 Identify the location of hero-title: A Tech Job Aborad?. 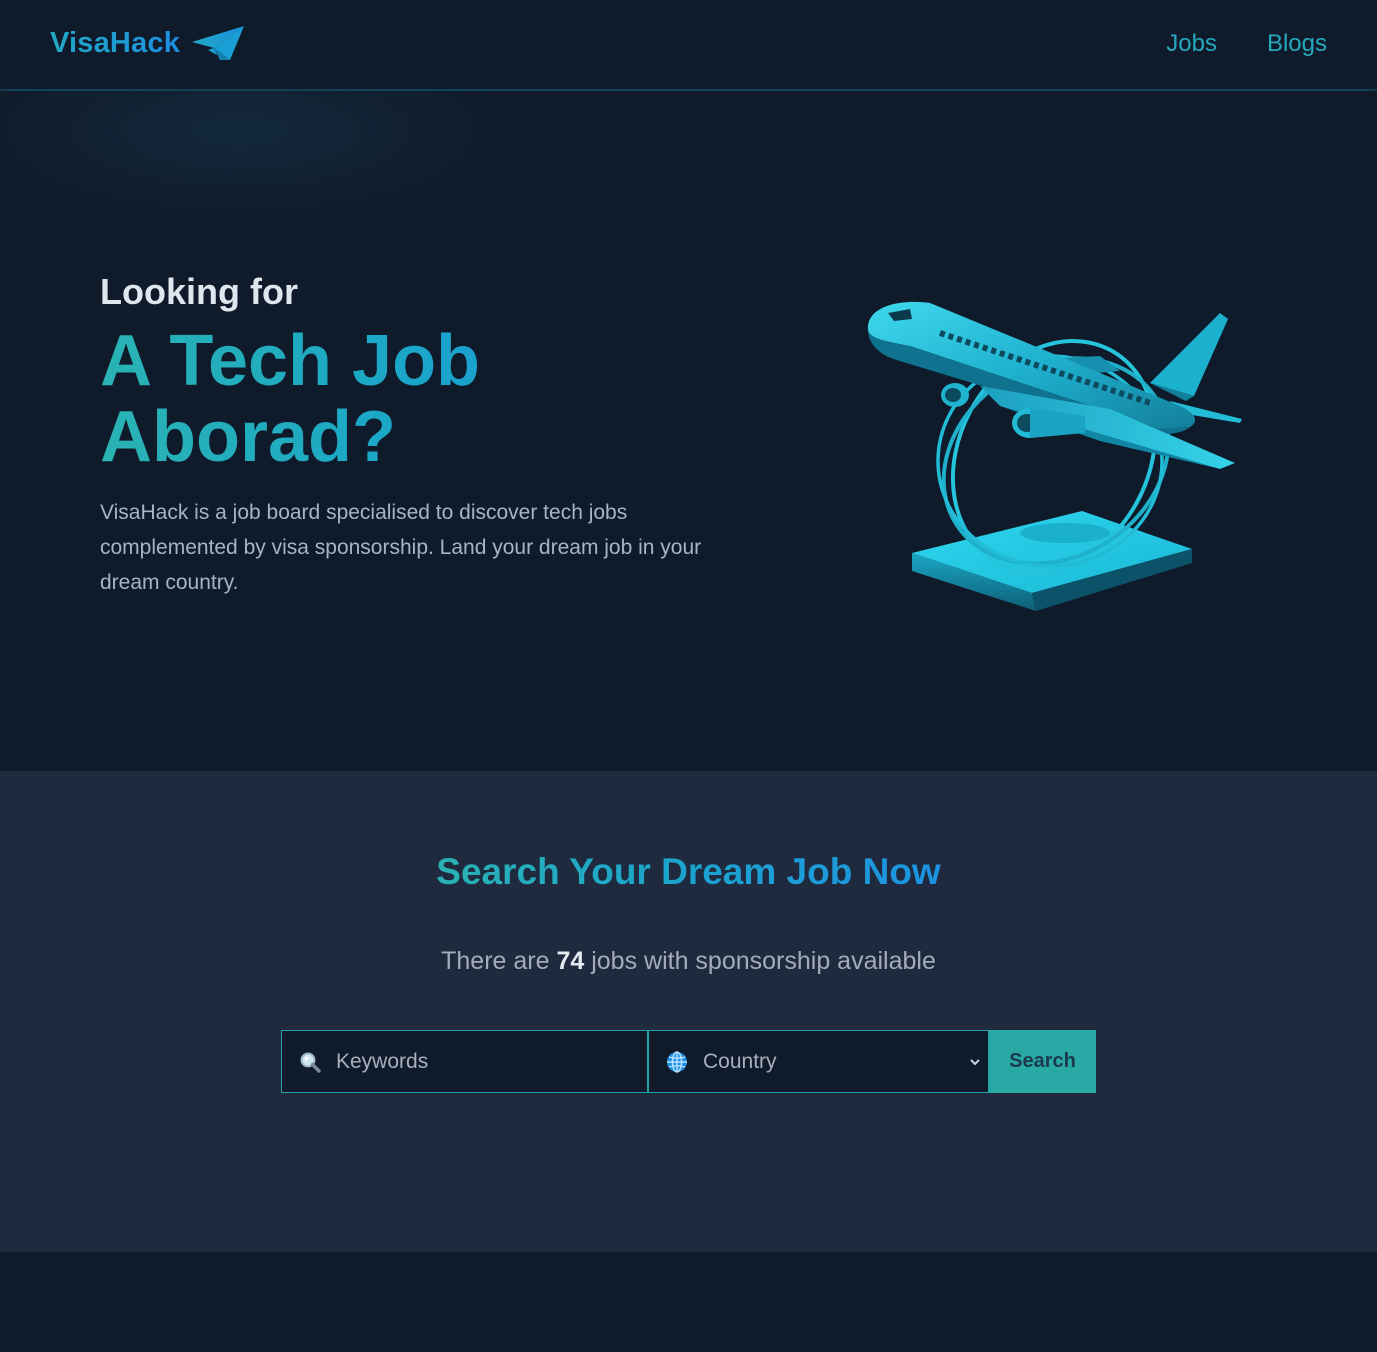
(380, 399).